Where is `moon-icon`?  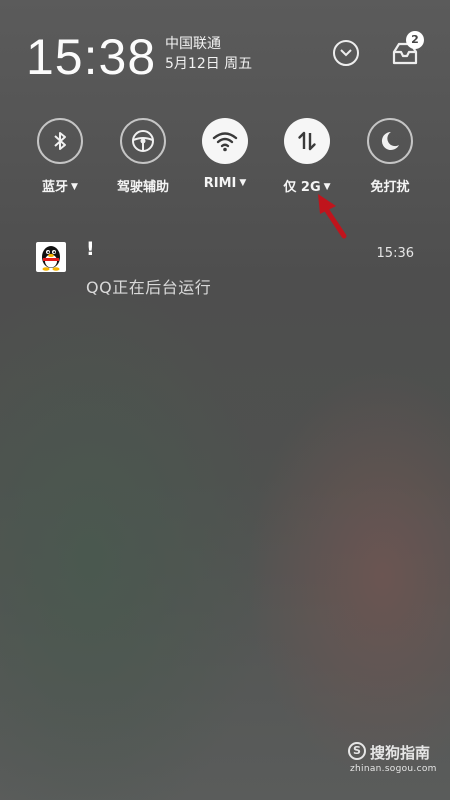 moon-icon is located at coordinates (390, 140).